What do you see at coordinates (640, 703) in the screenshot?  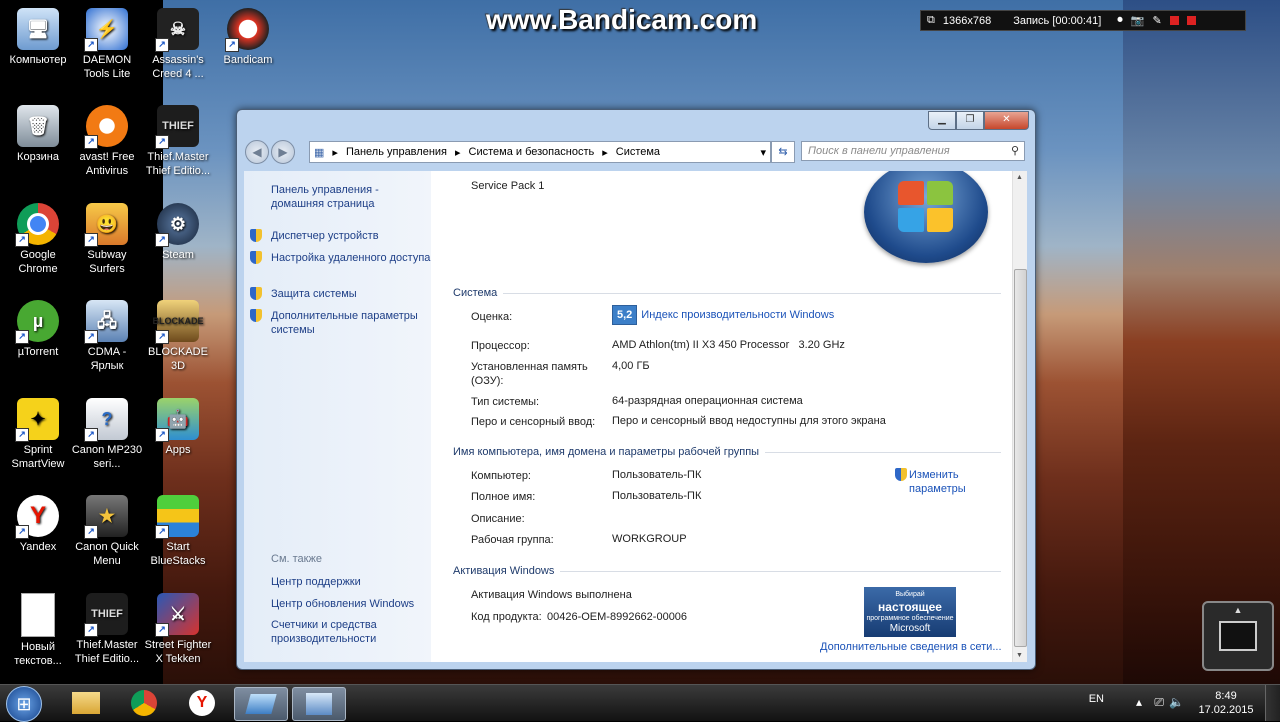 I see `taskbar: ⊞ Y EN ▴ ⎚ 🔈 8:49 17.02.2015` at bounding box center [640, 703].